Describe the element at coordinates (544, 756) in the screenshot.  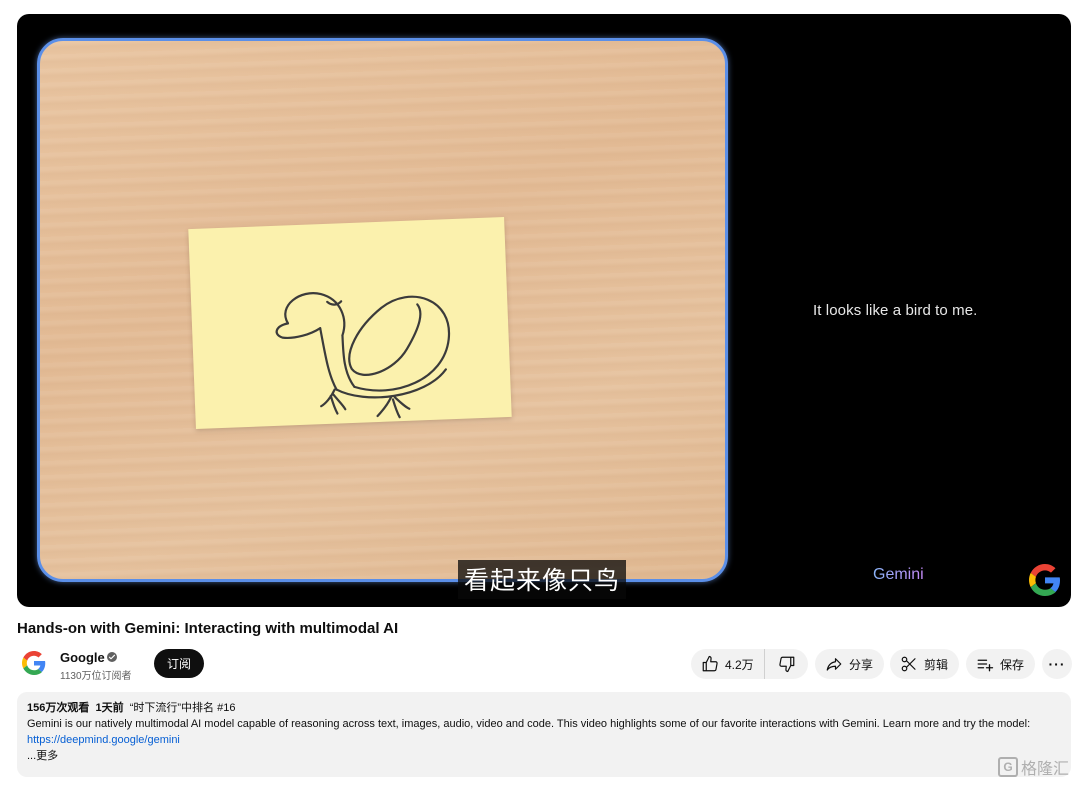
I see `show-more-link: ...更多` at that location.